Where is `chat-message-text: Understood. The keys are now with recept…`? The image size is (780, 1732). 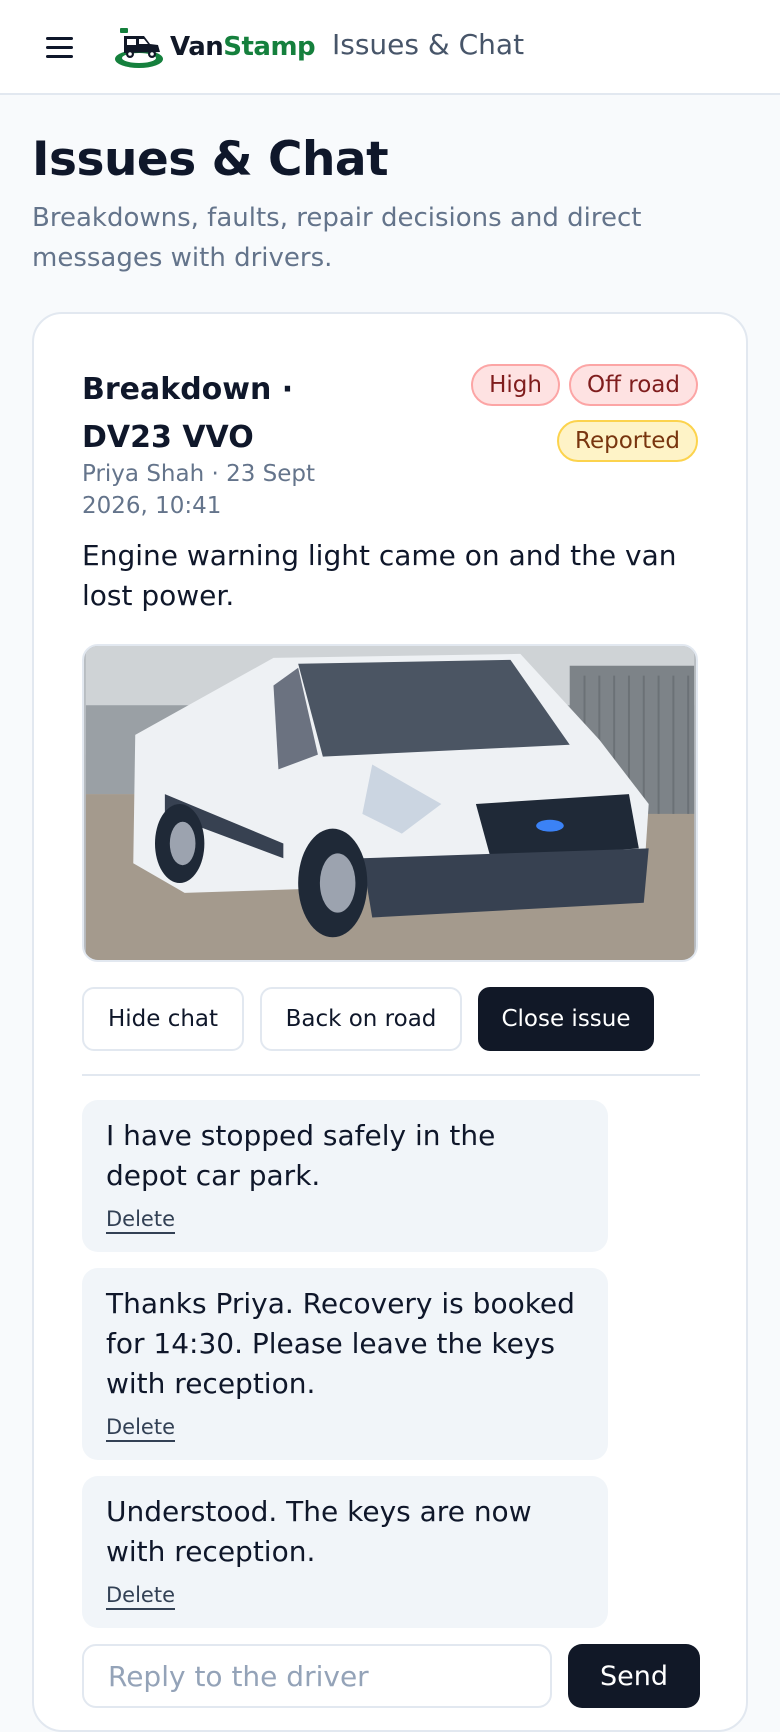 chat-message-text: Understood. The keys are now with recept… is located at coordinates (319, 1531).